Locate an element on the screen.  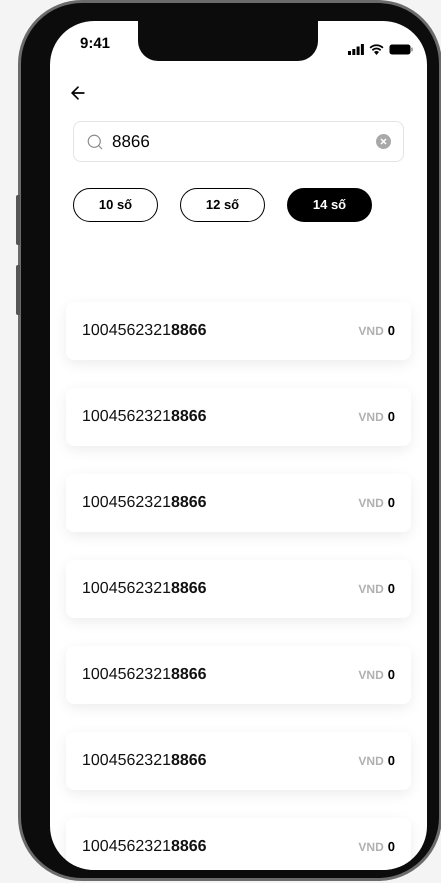
search-field: 8866 is located at coordinates (238, 141).